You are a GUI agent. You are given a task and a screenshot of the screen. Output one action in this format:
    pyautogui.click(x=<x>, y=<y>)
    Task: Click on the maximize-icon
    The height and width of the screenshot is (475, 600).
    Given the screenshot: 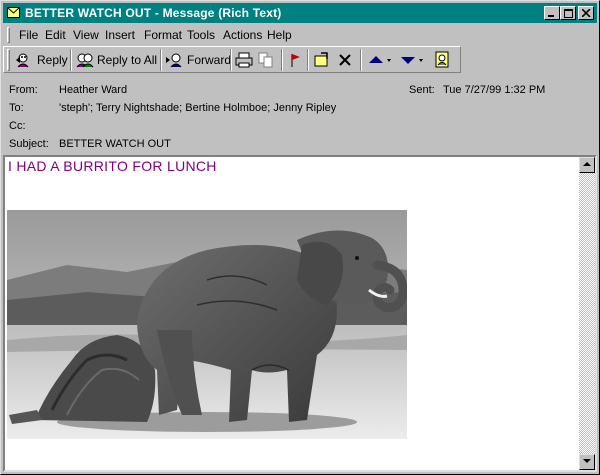 What is the action you would take?
    pyautogui.click(x=568, y=13)
    